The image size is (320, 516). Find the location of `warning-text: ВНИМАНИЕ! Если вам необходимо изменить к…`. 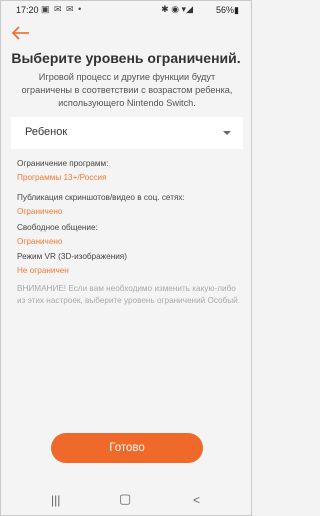

warning-text: ВНИМАНИЕ! Если вам необходимо изменить к… is located at coordinates (129, 294).